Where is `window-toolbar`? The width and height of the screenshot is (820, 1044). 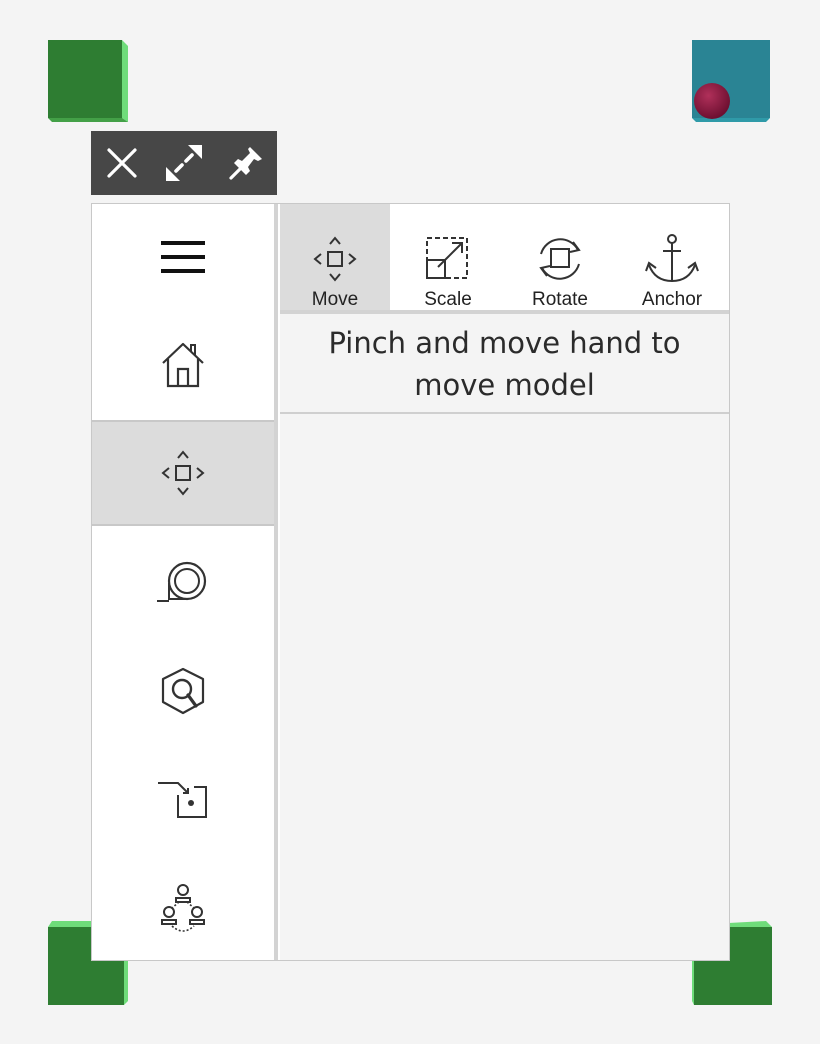 window-toolbar is located at coordinates (184, 163).